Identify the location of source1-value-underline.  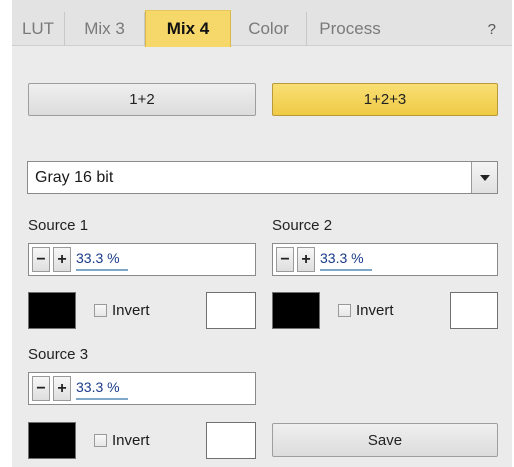
(102, 270).